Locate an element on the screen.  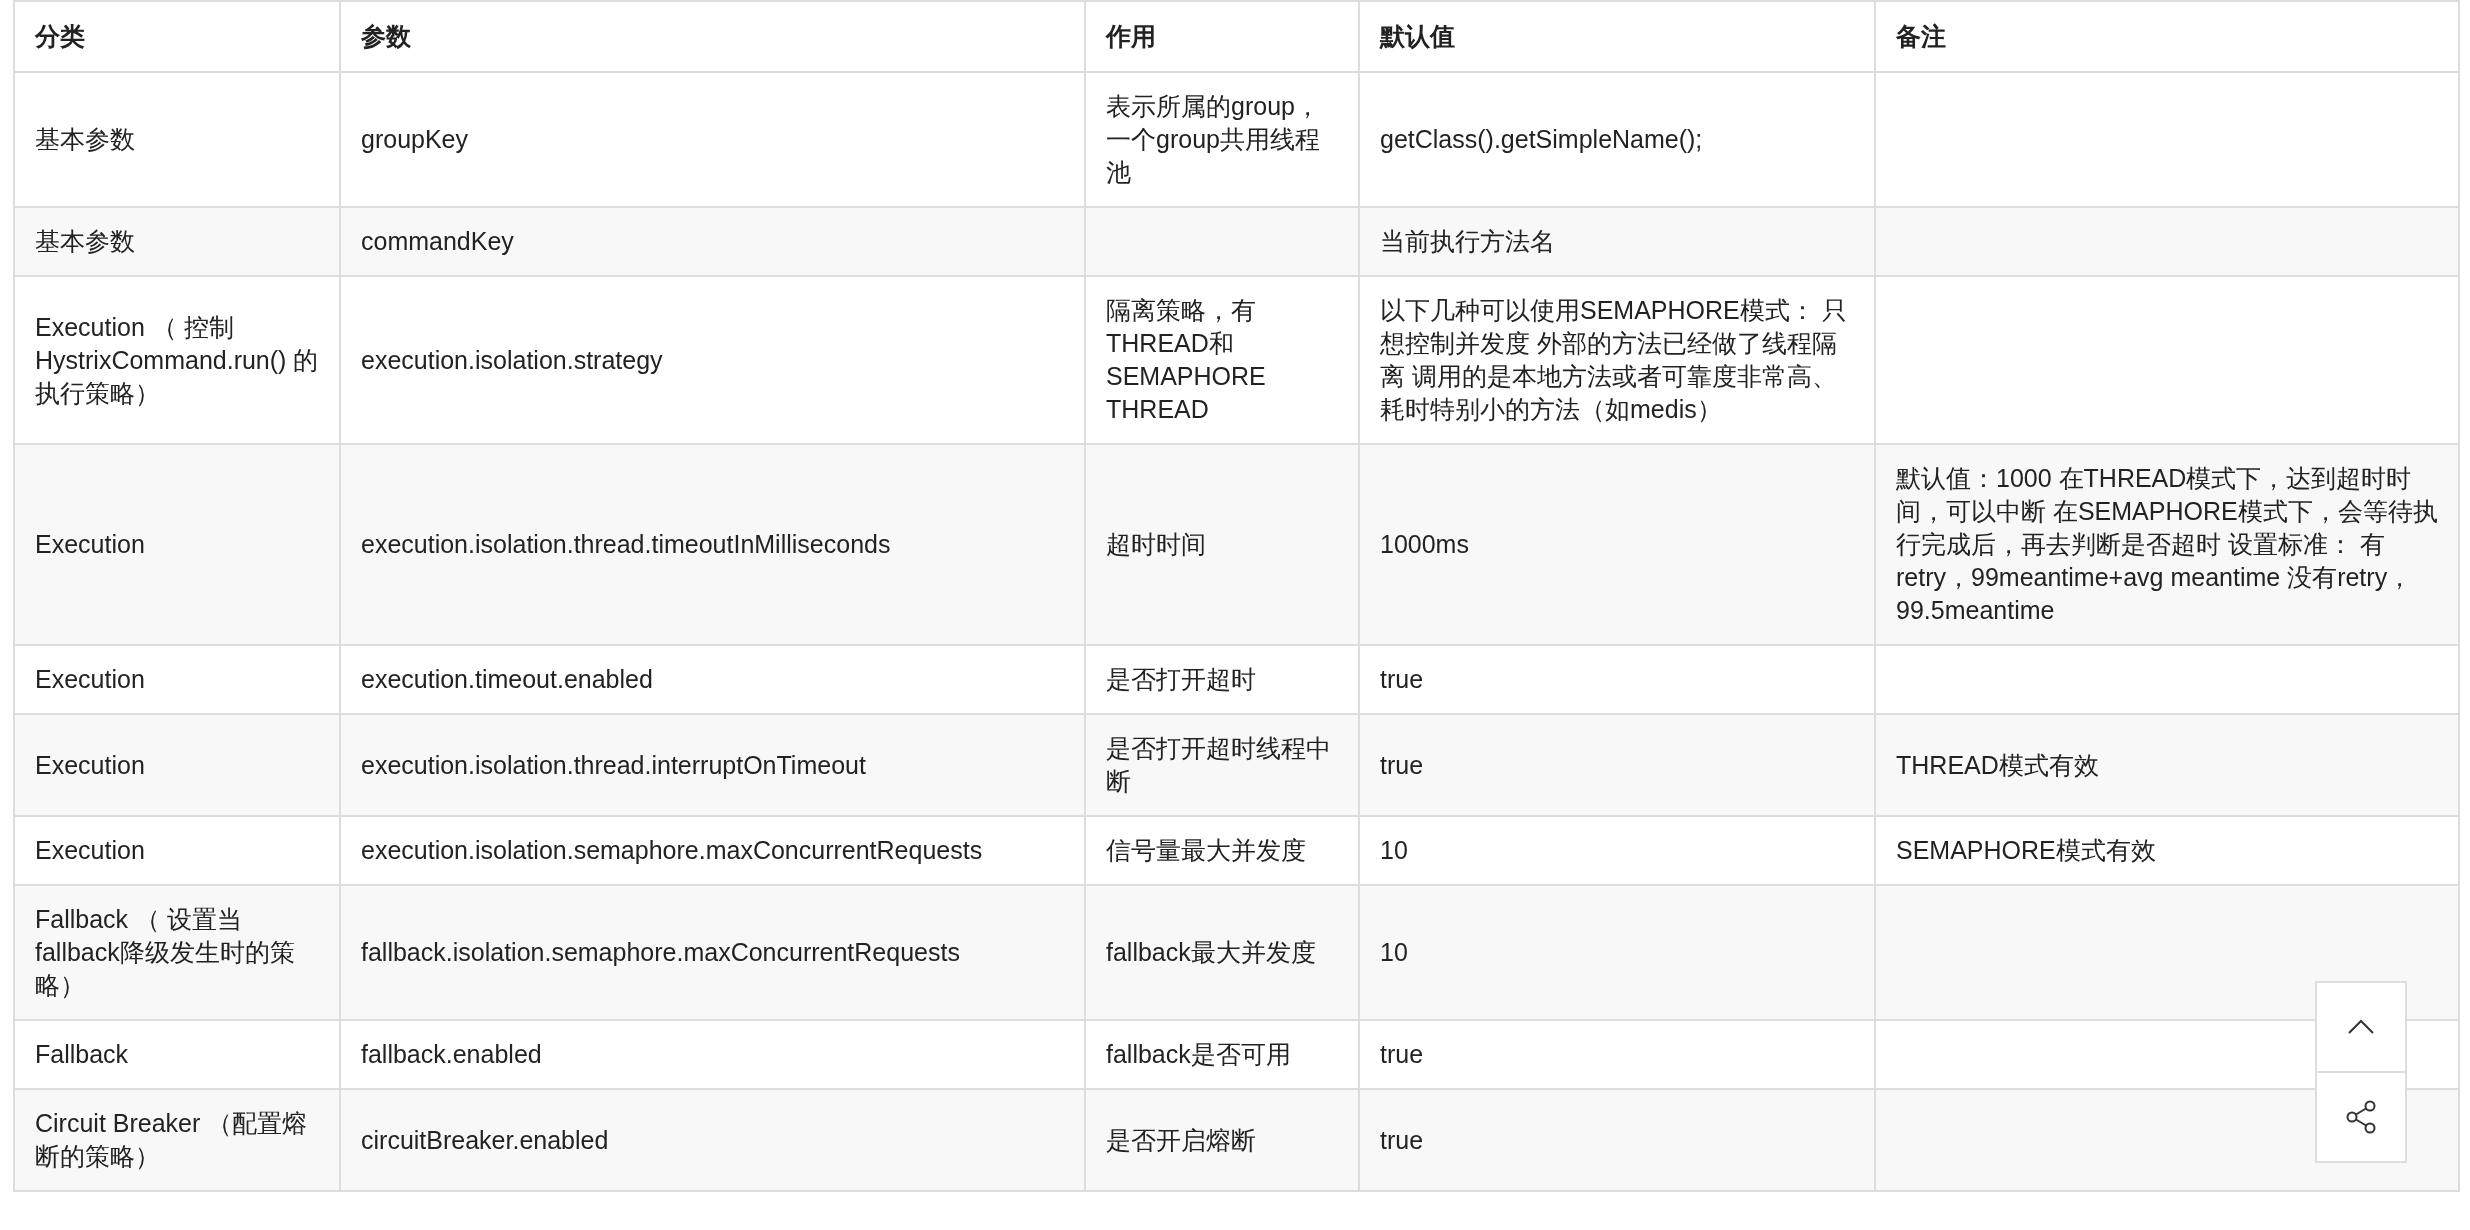
share-button is located at coordinates (2361, 1117).